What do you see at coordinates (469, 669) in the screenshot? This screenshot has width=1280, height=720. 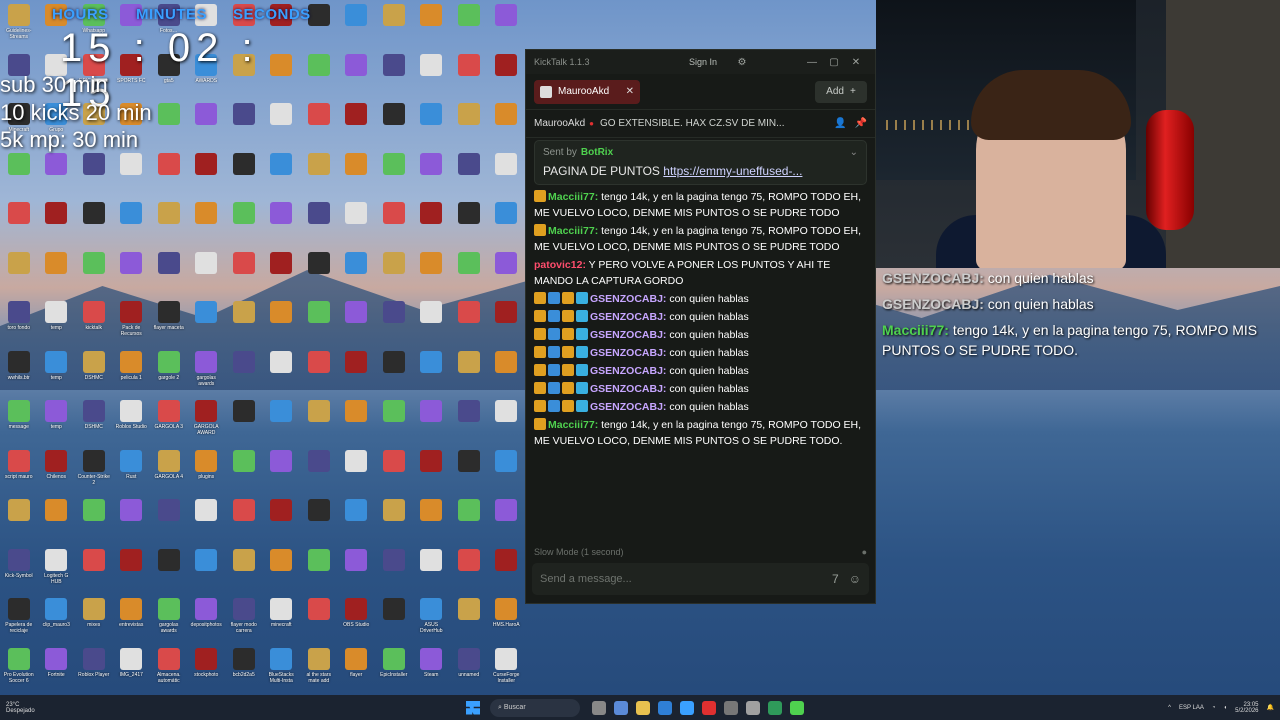 I see `desktop-icon: unnamed` at bounding box center [469, 669].